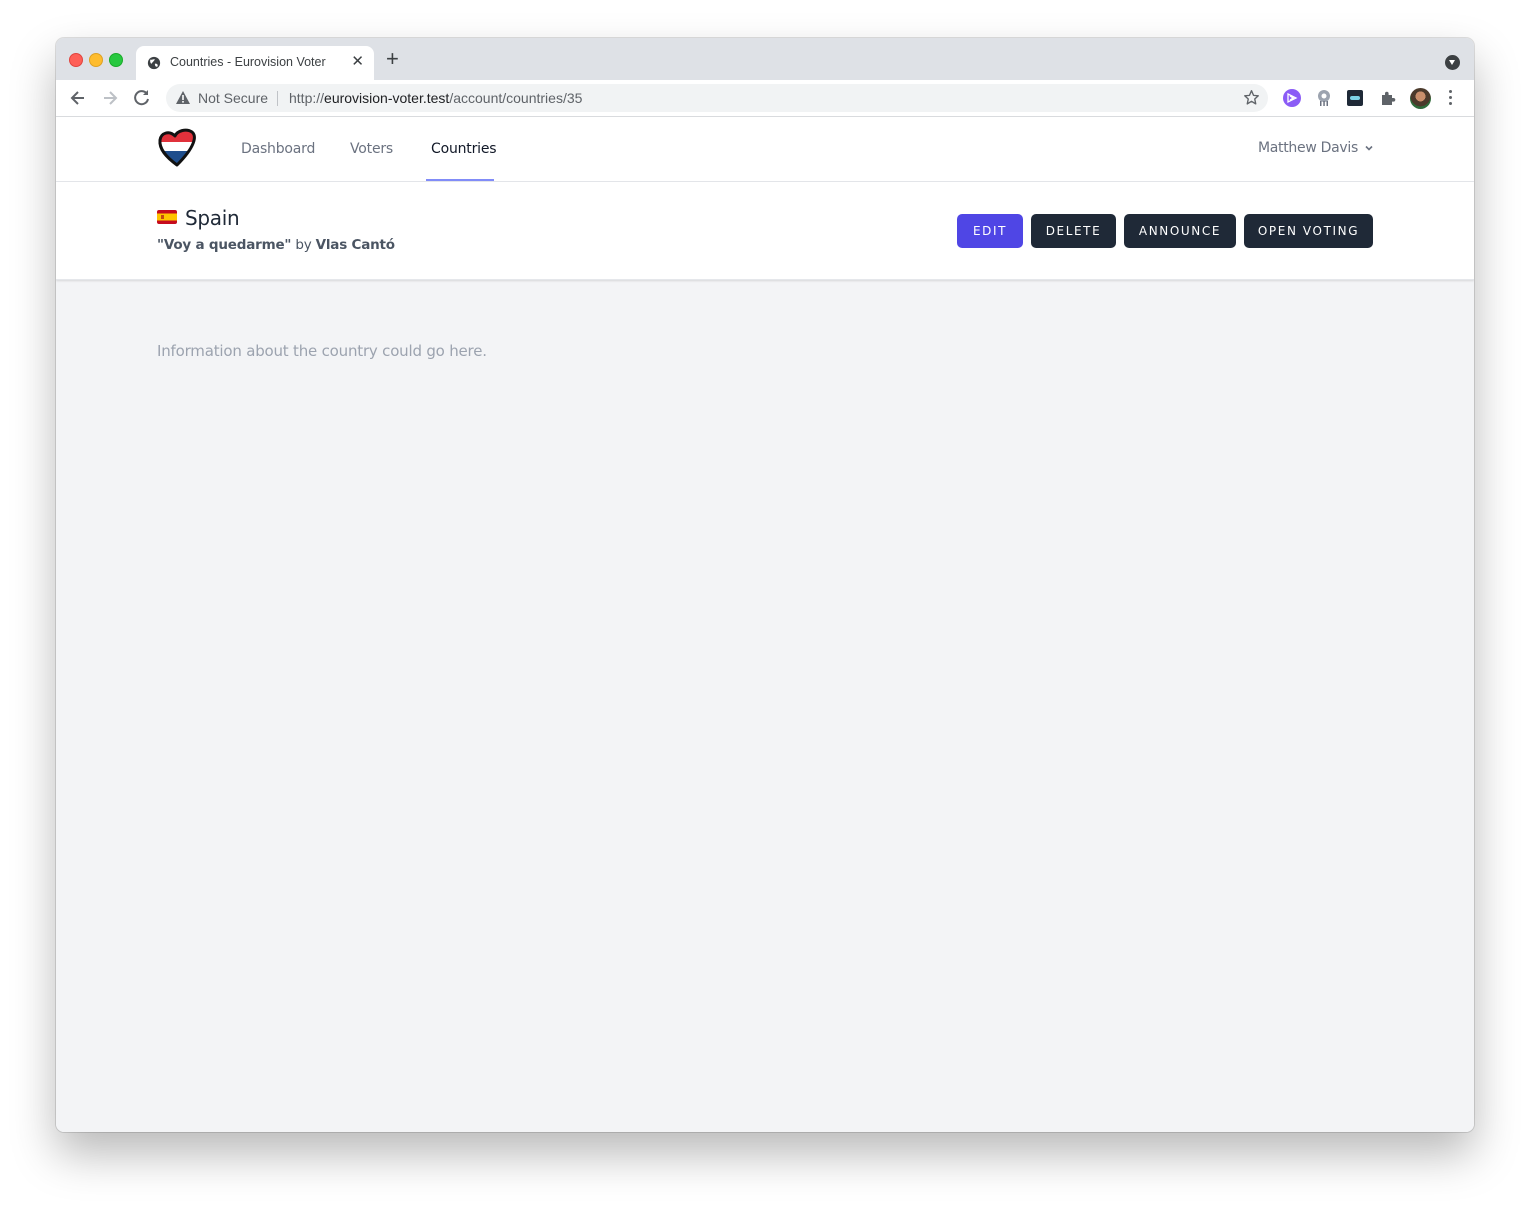 This screenshot has height=1206, width=1530. Describe the element at coordinates (154, 63) in the screenshot. I see `globe-icon` at that location.